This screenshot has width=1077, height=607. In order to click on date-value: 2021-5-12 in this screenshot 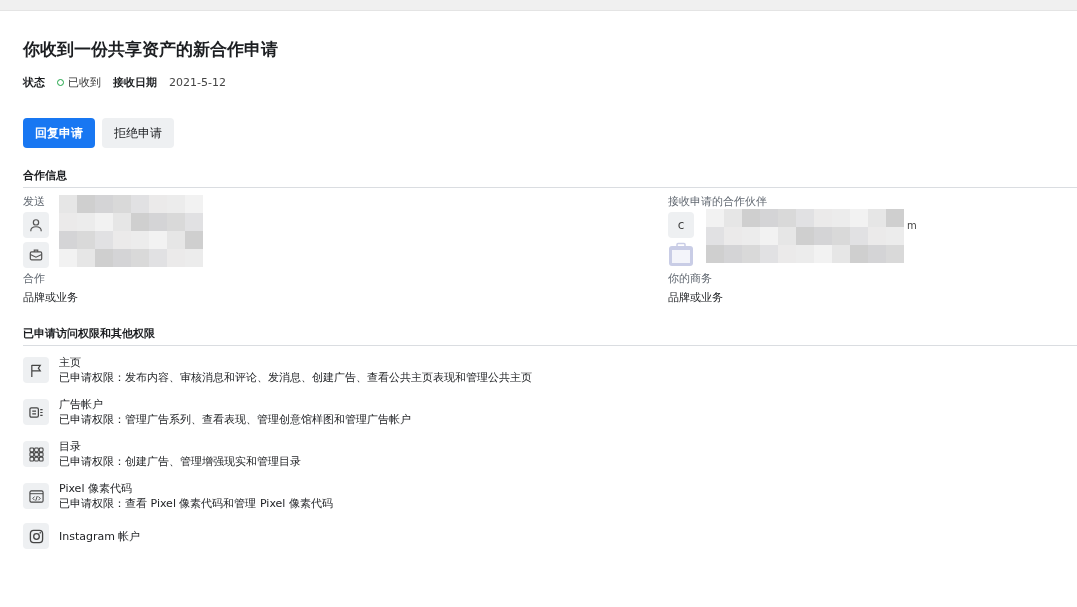, I will do `click(197, 82)`.